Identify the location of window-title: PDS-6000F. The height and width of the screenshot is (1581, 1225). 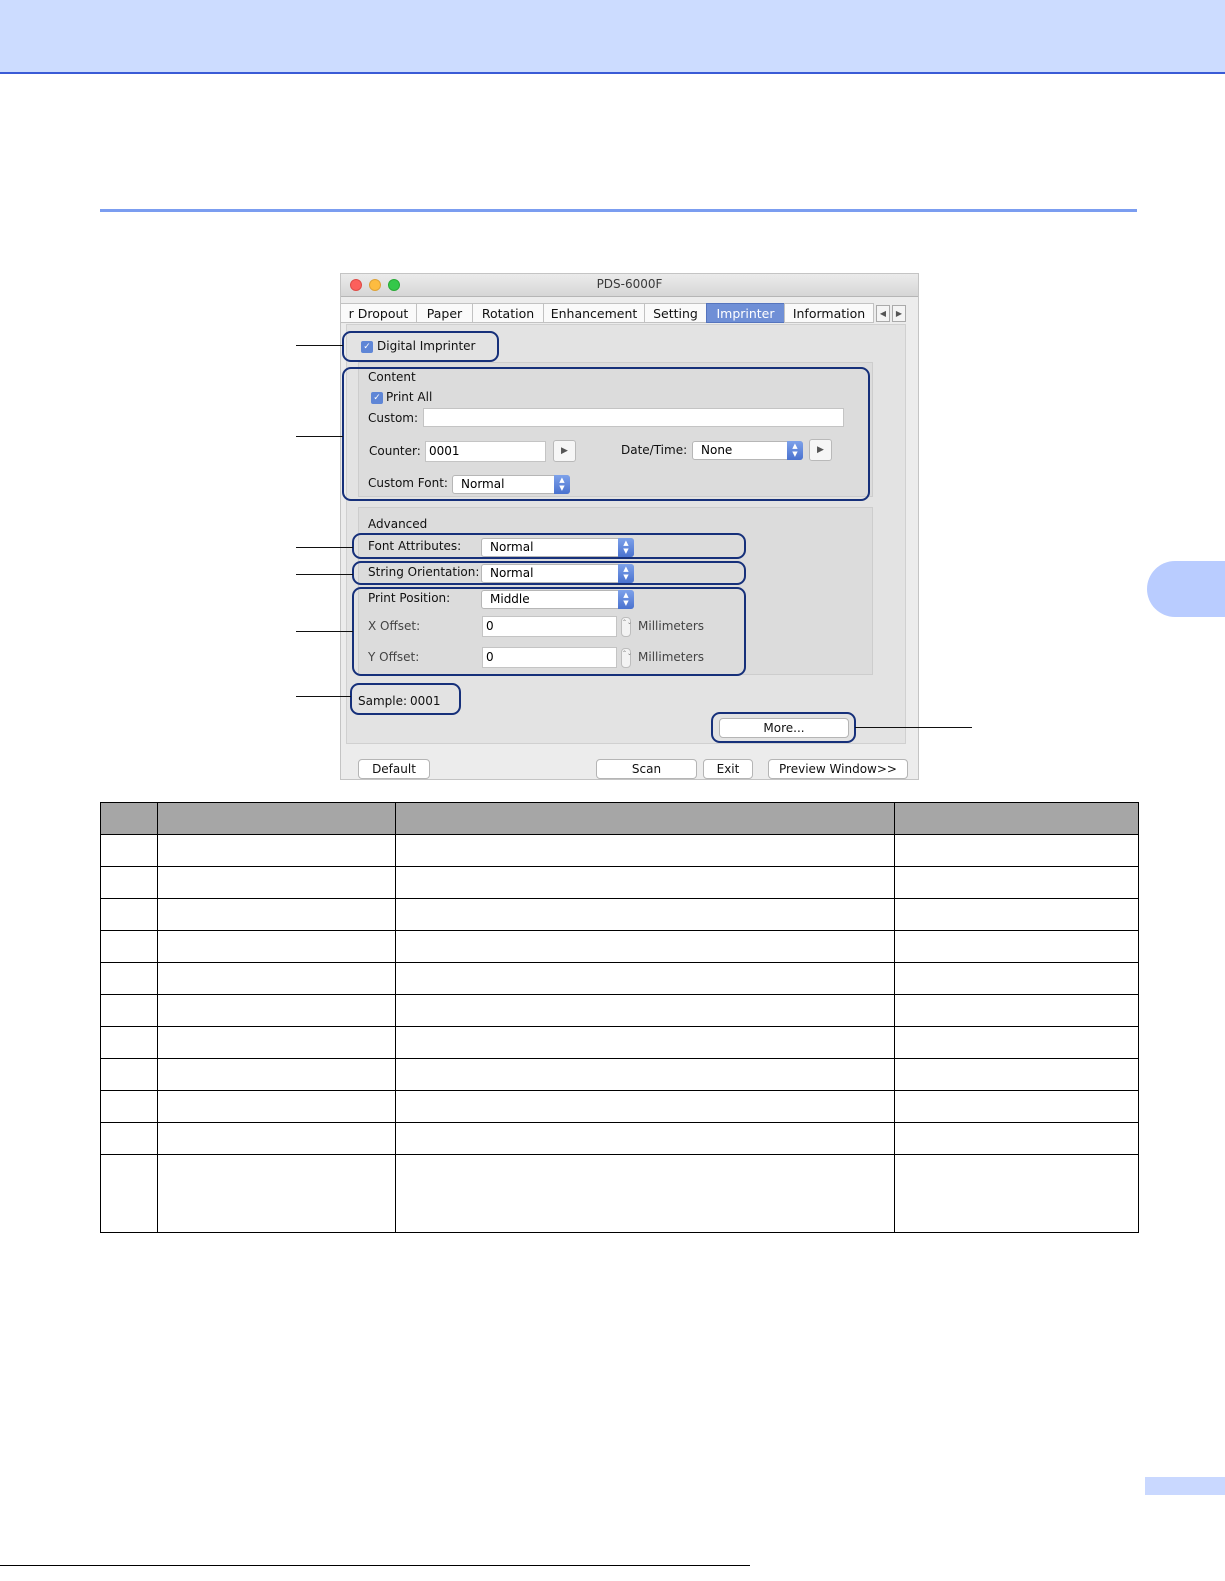
(629, 284).